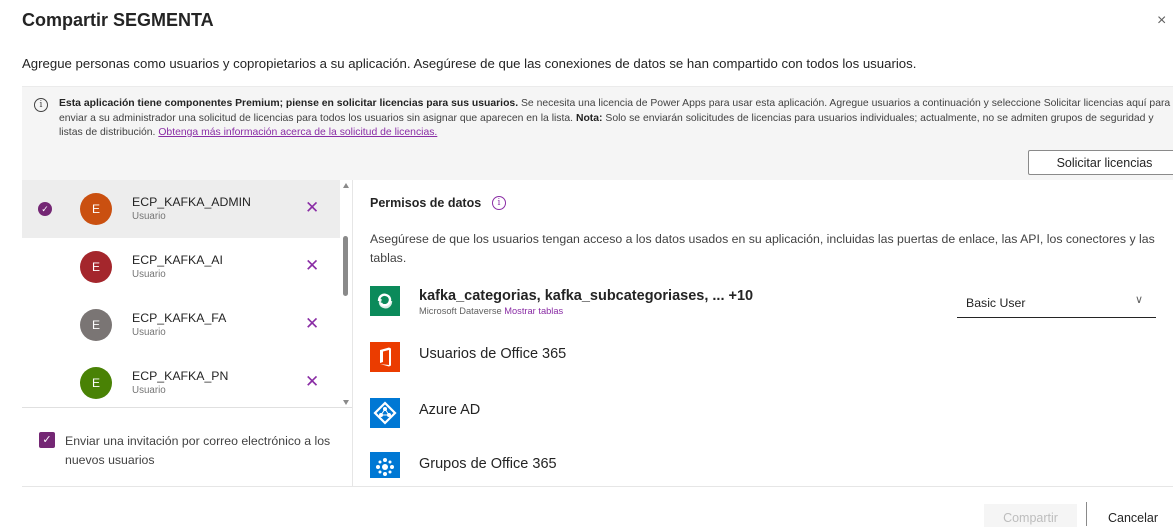  I want to click on dataverse-source-subtitle: Microsoft Dataverse Mostrar tablas, so click(491, 311).